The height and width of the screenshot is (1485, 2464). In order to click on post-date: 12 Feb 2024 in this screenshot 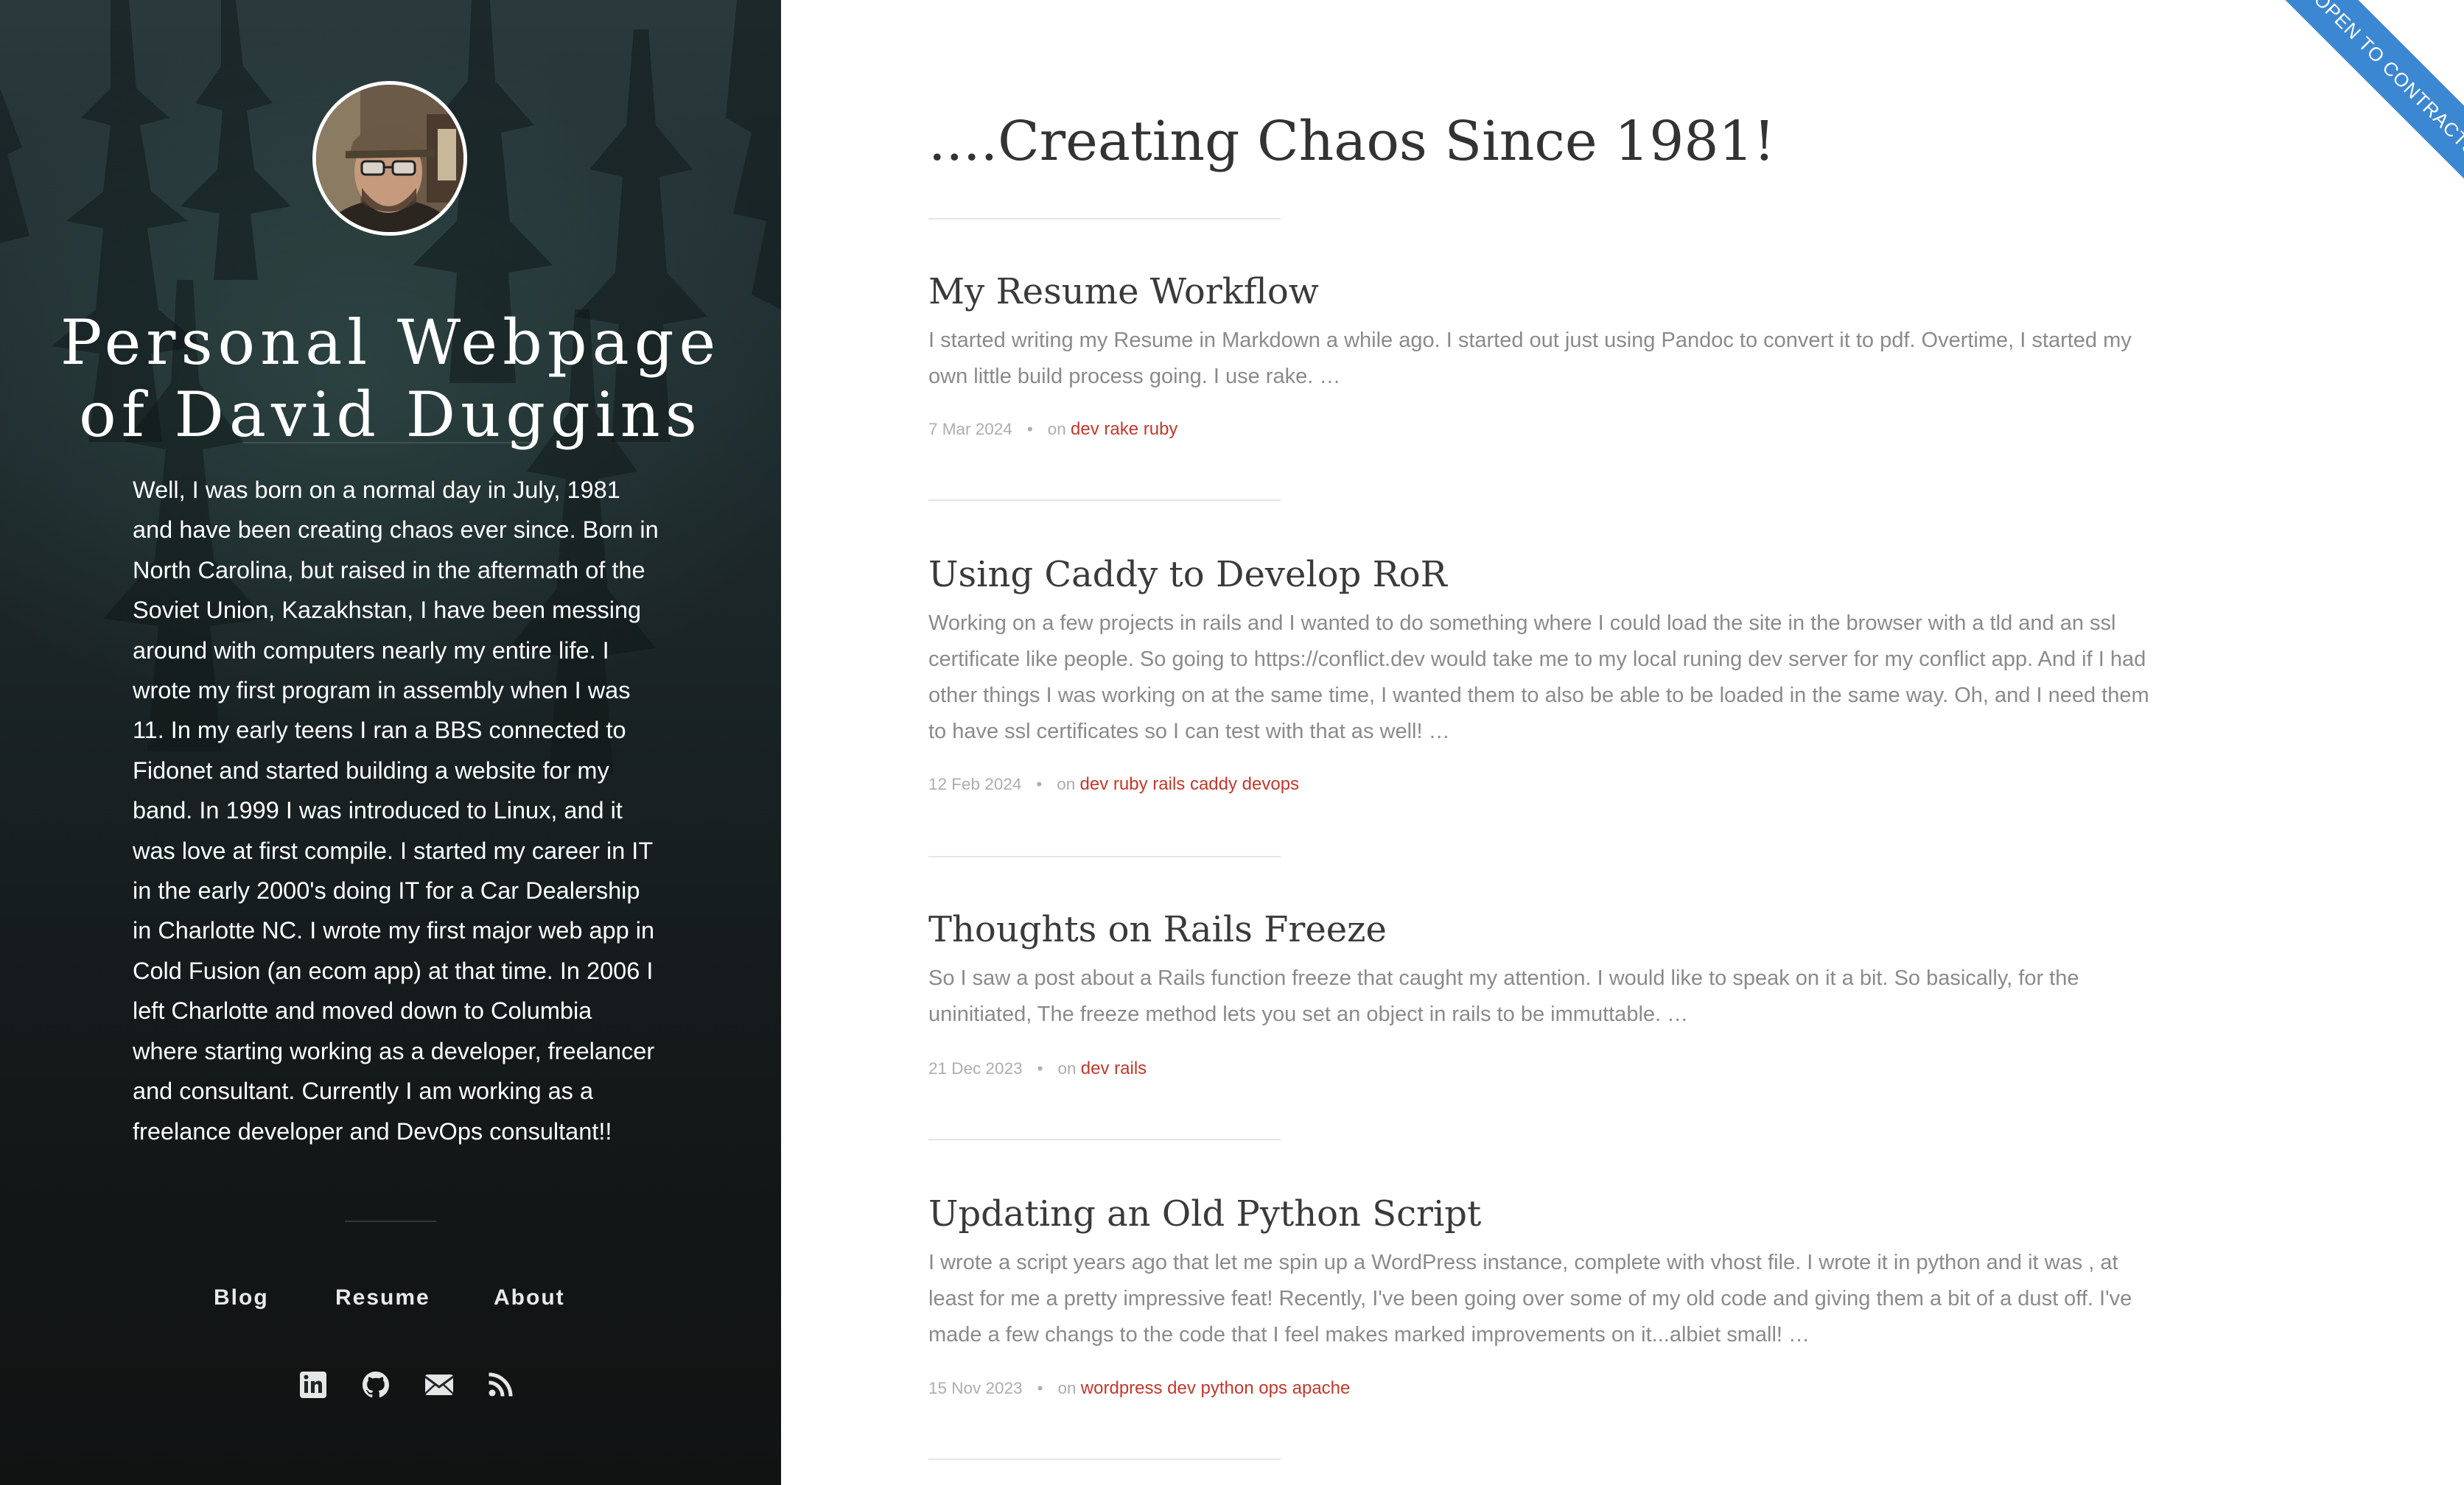, I will do `click(975, 784)`.